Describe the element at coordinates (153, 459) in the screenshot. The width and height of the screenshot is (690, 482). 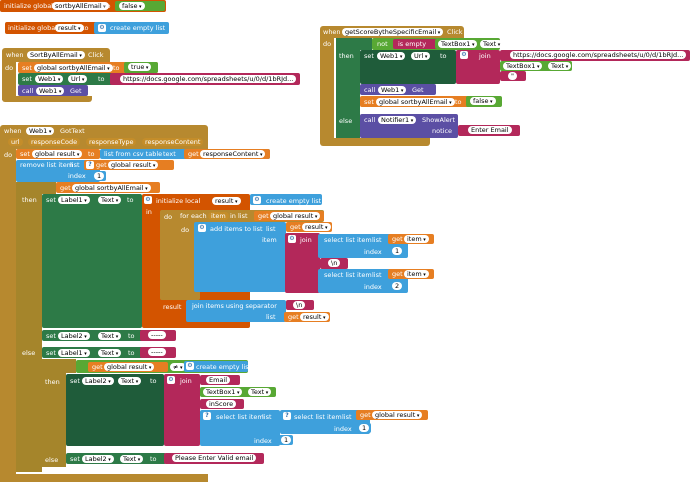
I see `to-label: to` at that location.